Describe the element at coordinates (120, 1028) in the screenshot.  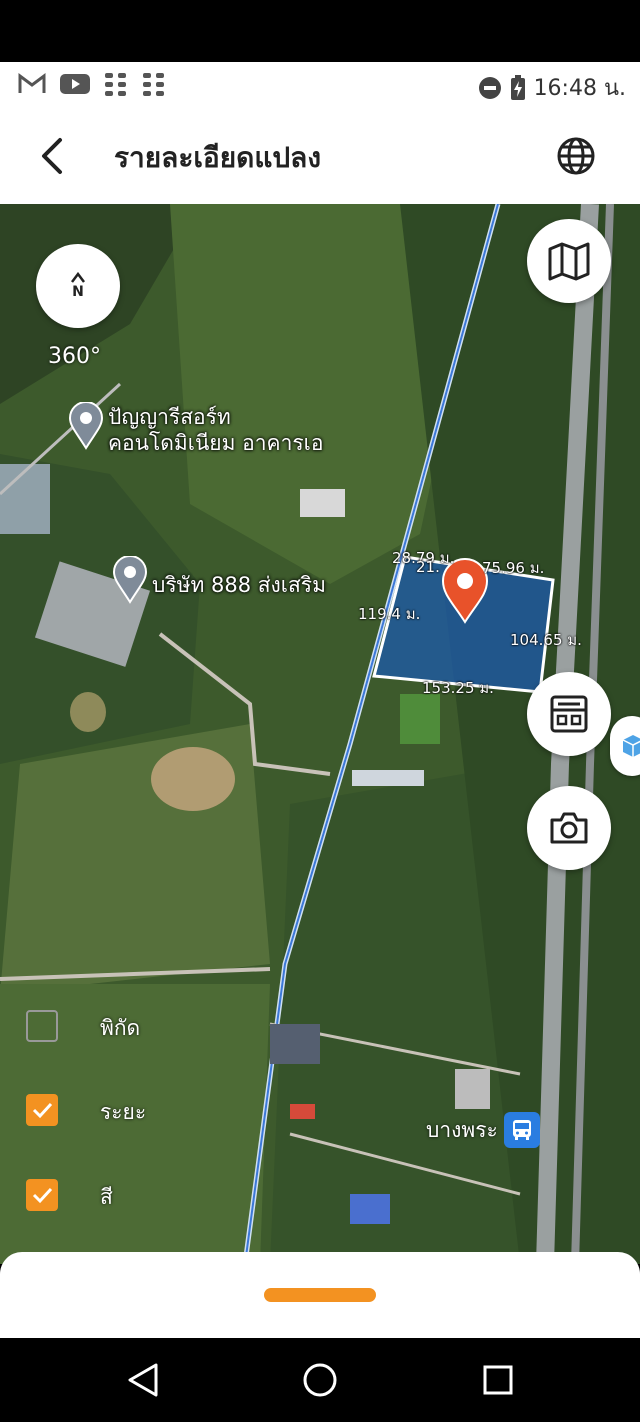
I see `layer-label: พิกัด` at that location.